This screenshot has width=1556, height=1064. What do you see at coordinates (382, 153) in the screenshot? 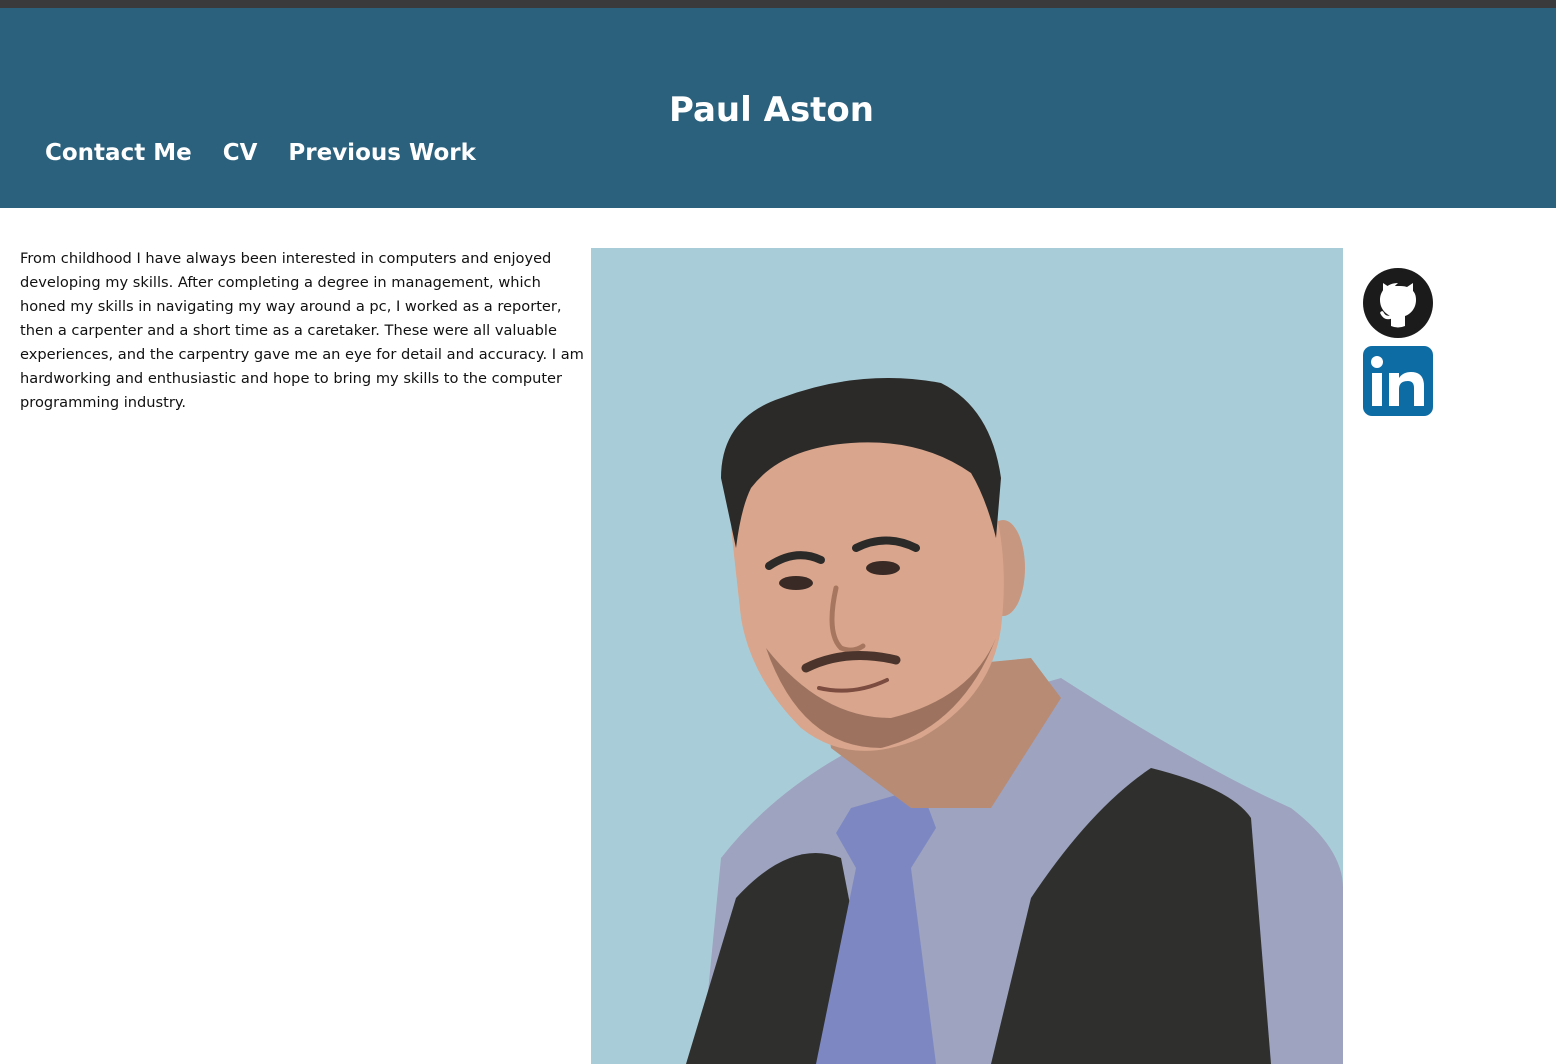
I see `nav-link-previous-work: Previous Work` at bounding box center [382, 153].